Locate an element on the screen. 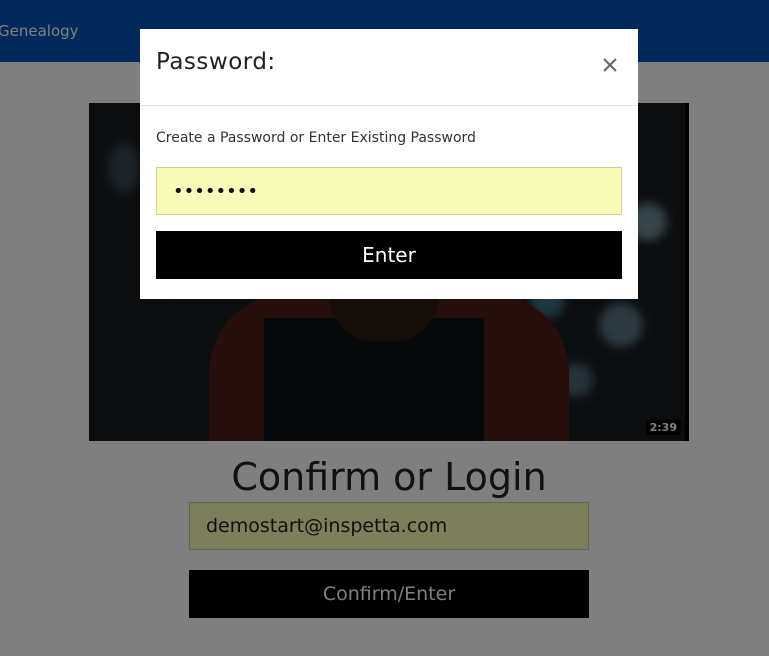 This screenshot has height=656, width=769. modal-header: Password: is located at coordinates (389, 67).